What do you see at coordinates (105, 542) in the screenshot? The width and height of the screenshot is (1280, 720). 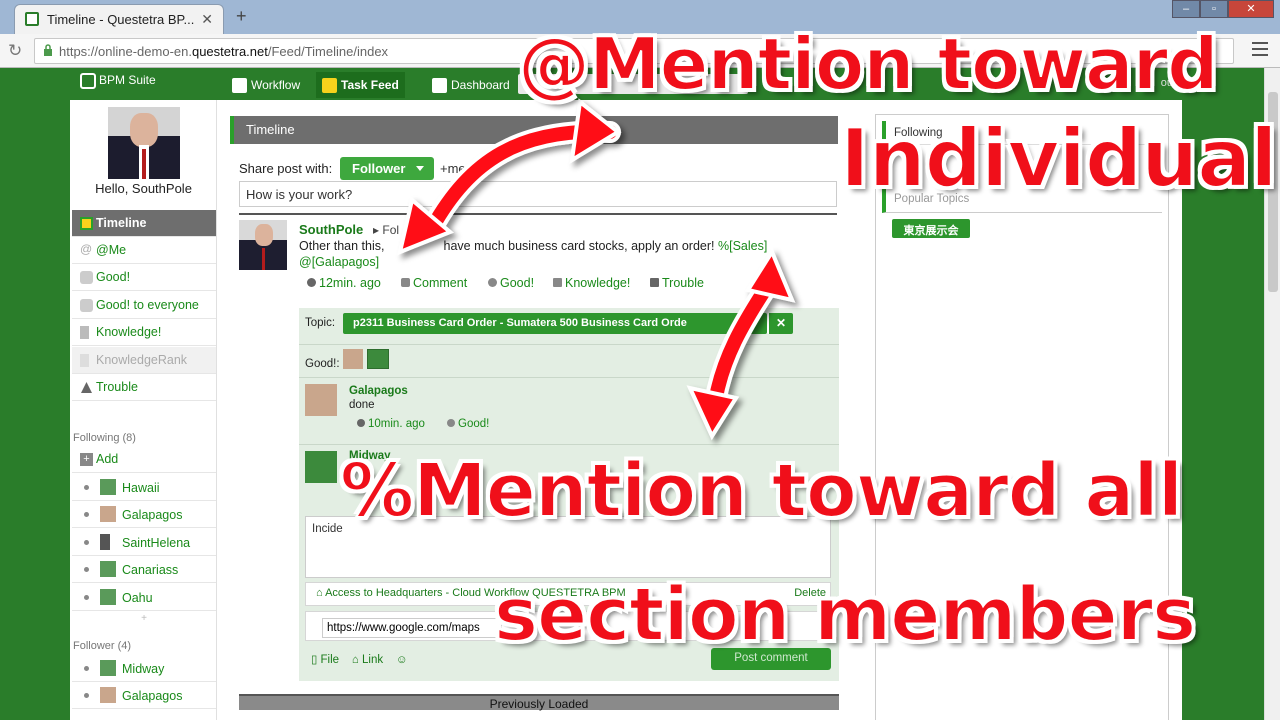 I see `group-icon` at bounding box center [105, 542].